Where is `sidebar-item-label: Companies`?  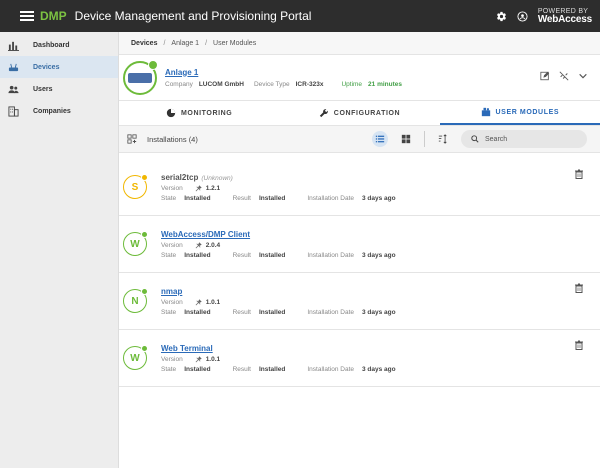 sidebar-item-label: Companies is located at coordinates (52, 111).